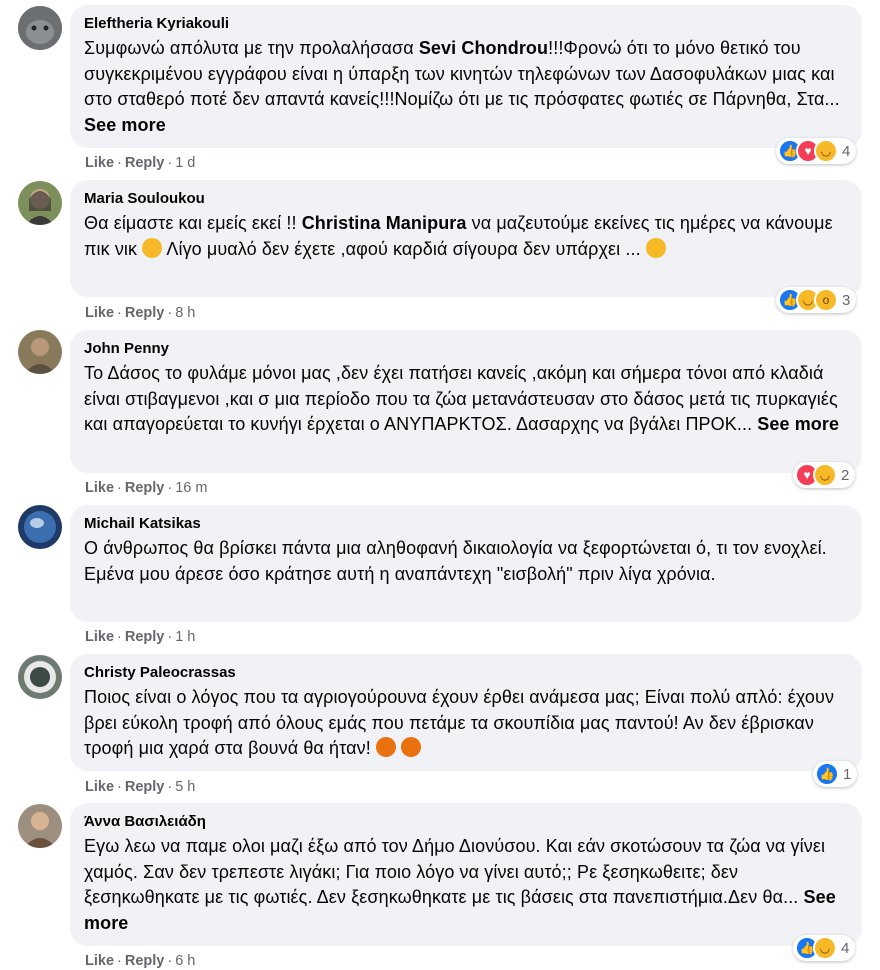  I want to click on comment-author: Christy Paleocrassas, so click(466, 673).